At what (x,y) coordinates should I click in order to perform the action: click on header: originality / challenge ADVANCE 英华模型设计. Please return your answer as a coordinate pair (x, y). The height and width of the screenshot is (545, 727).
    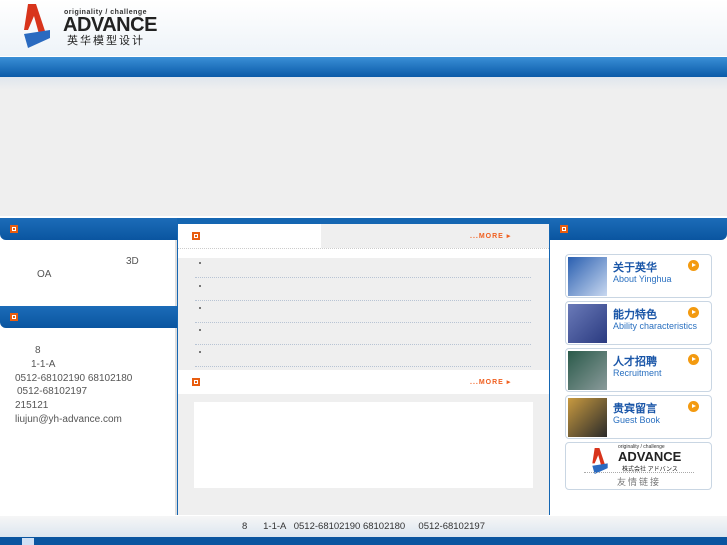
    Looking at the image, I should click on (363, 28).